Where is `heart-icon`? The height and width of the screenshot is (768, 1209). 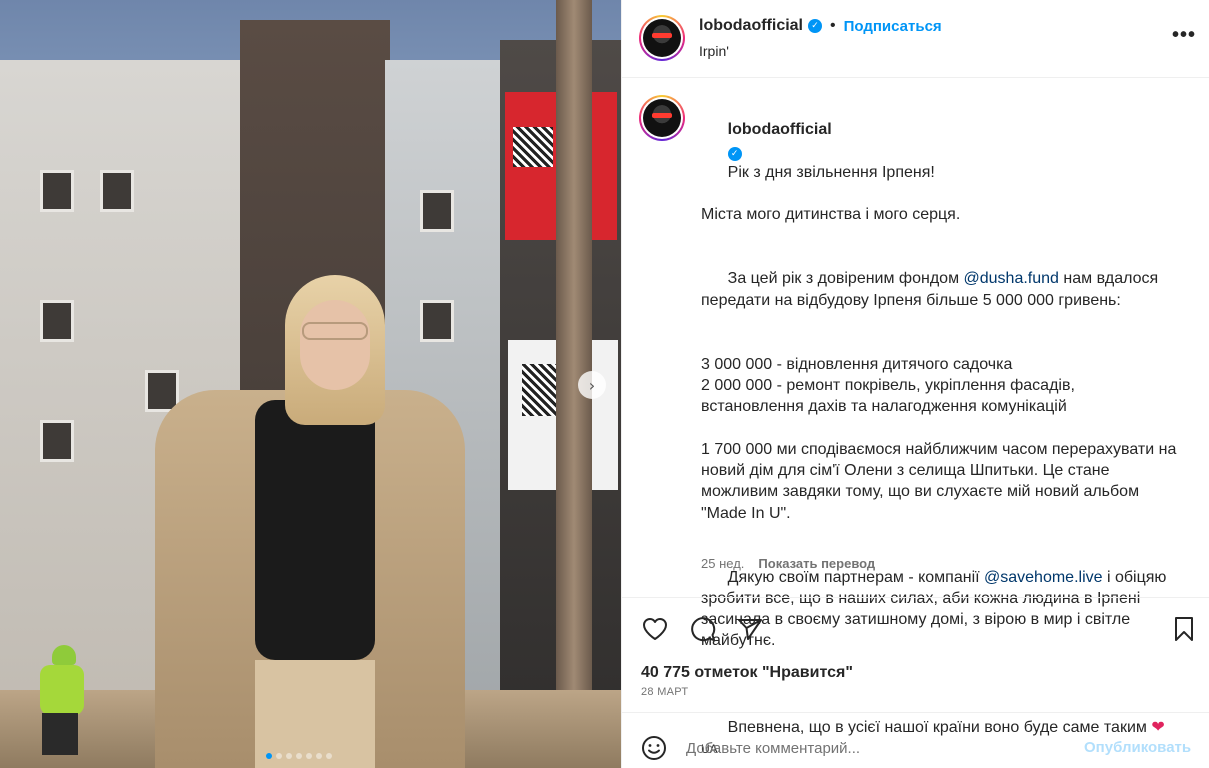
heart-icon is located at coordinates (655, 629).